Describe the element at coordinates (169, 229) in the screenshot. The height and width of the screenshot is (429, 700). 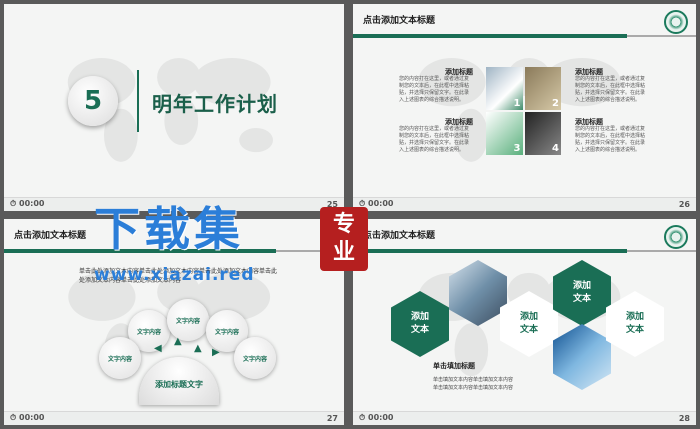
I see `watermark-title: 下载集` at that location.